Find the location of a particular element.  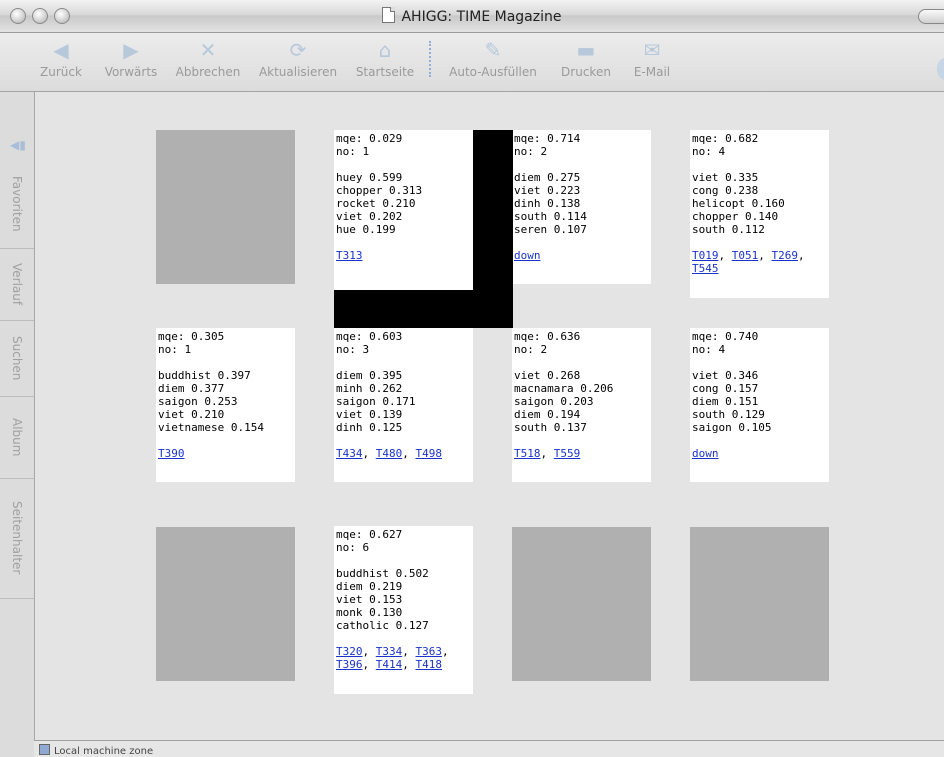

term-weight: diem 0.275 is located at coordinates (547, 177).